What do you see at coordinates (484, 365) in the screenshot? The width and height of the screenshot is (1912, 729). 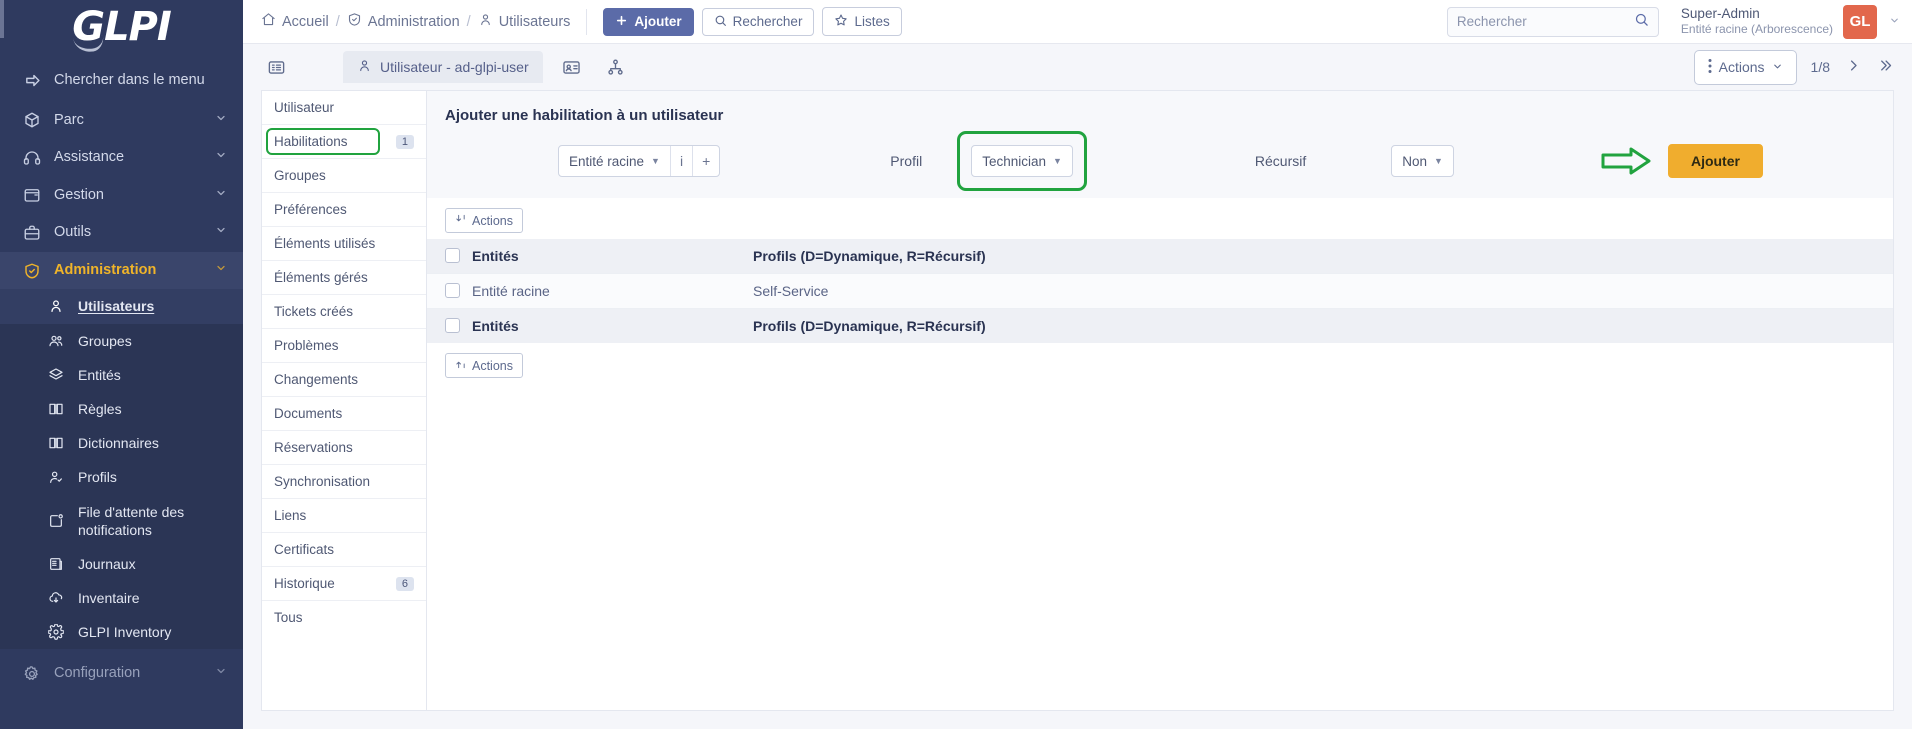 I see `actions-bottom-button: Actions` at bounding box center [484, 365].